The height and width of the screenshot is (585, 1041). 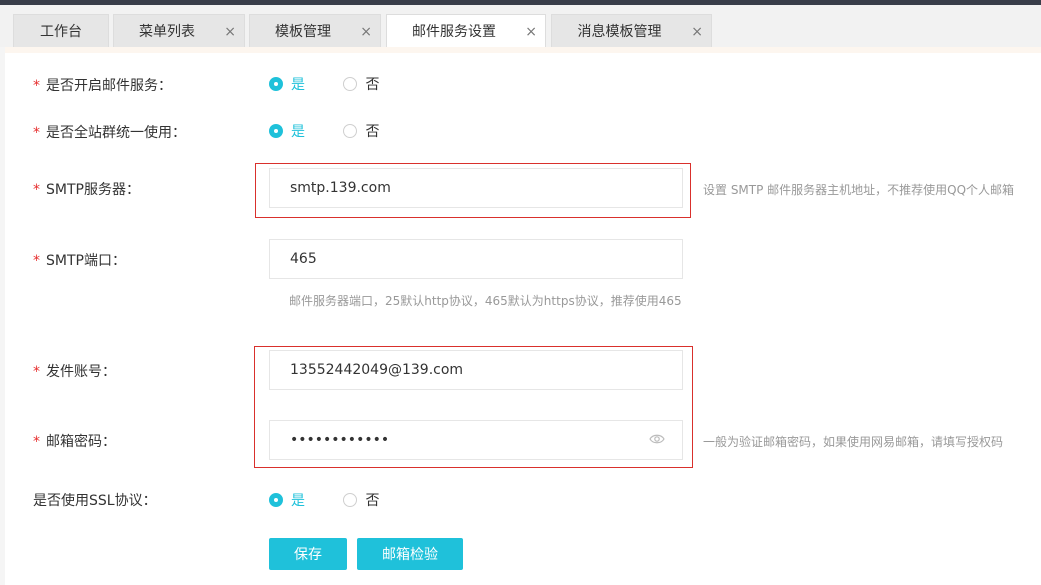 I want to click on mail-password-label: * 邮箱密码：, so click(x=74, y=441).